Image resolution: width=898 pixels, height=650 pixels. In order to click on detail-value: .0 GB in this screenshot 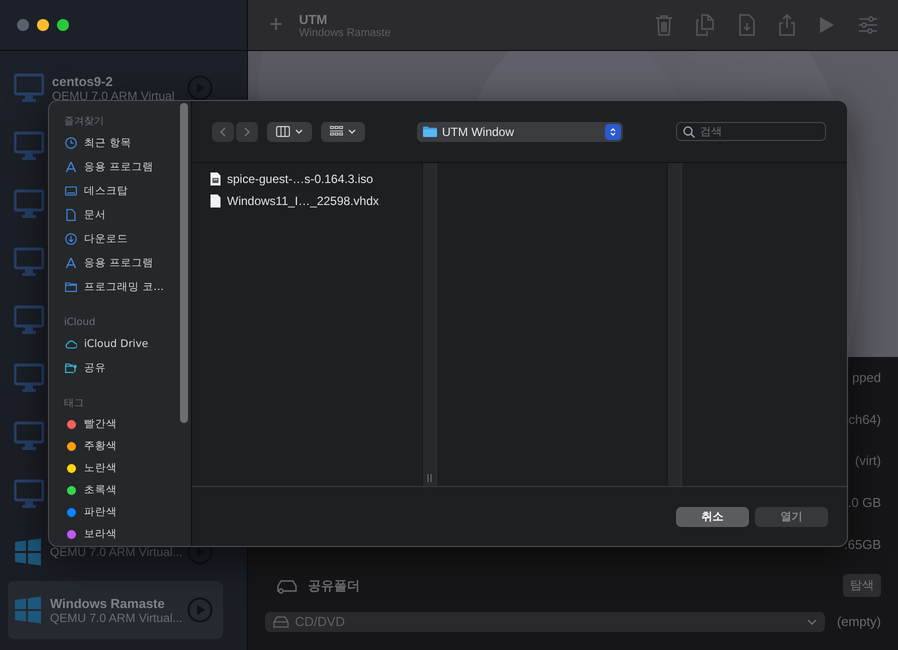, I will do `click(864, 502)`.